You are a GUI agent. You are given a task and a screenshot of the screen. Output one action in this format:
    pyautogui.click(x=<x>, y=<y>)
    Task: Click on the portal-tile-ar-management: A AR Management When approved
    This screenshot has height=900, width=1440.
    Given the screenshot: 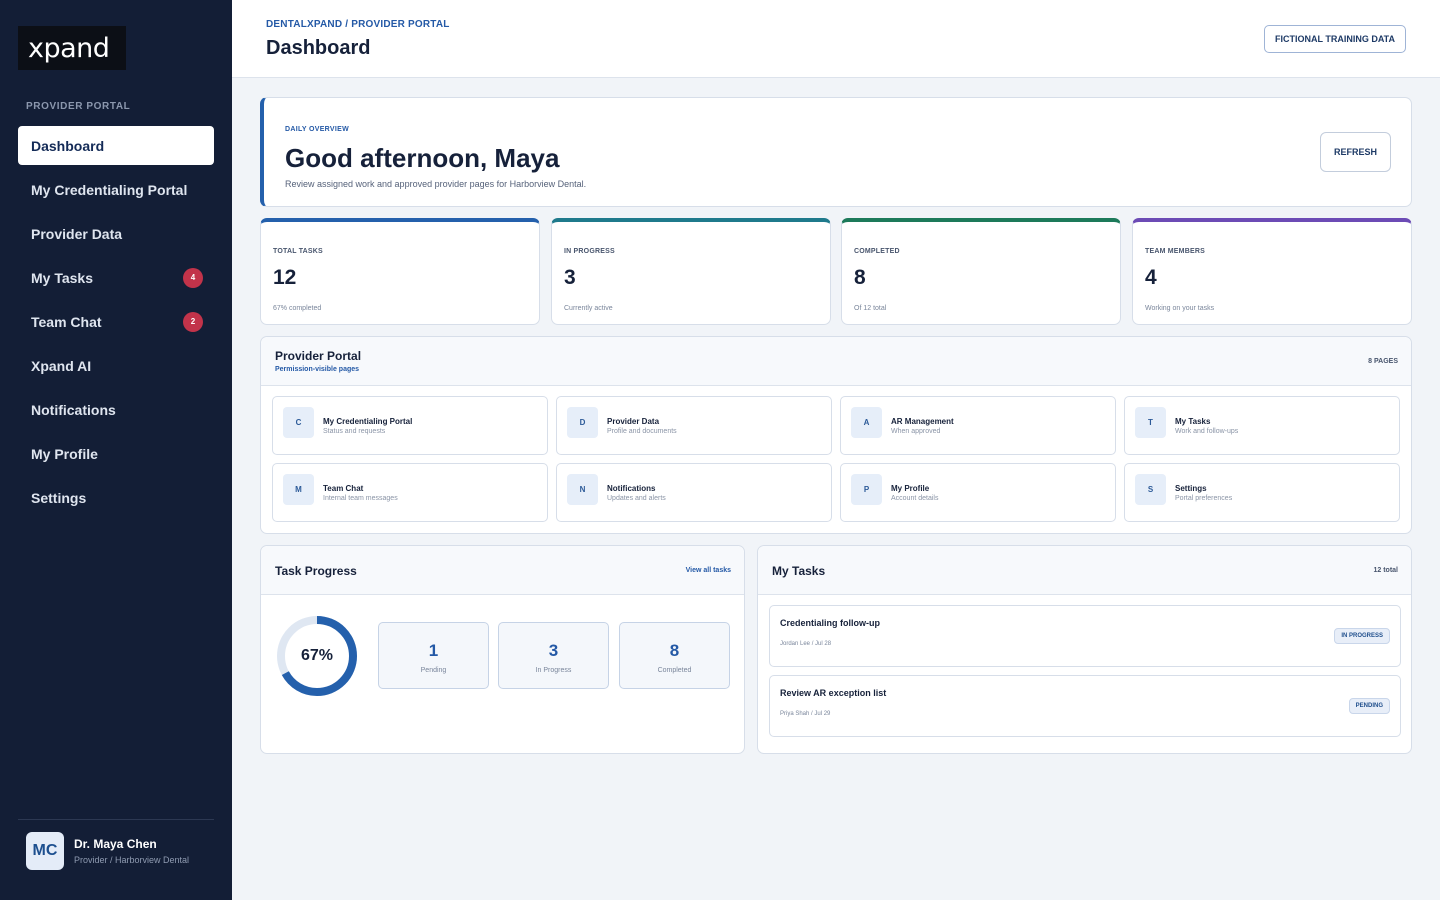 What is the action you would take?
    pyautogui.click(x=978, y=425)
    